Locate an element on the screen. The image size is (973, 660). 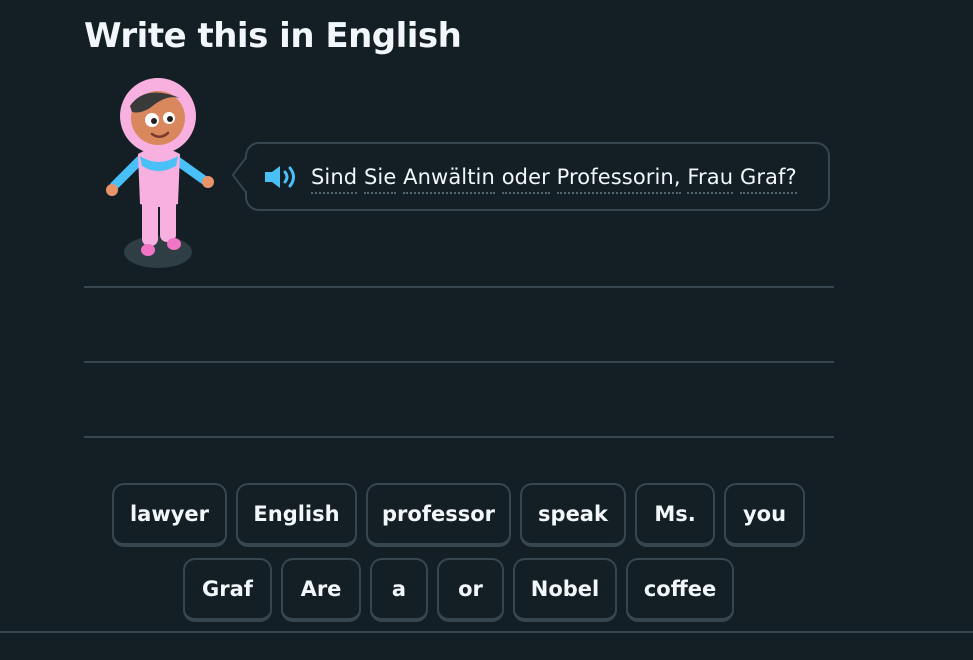
prompt-word: Graf? is located at coordinates (768, 179).